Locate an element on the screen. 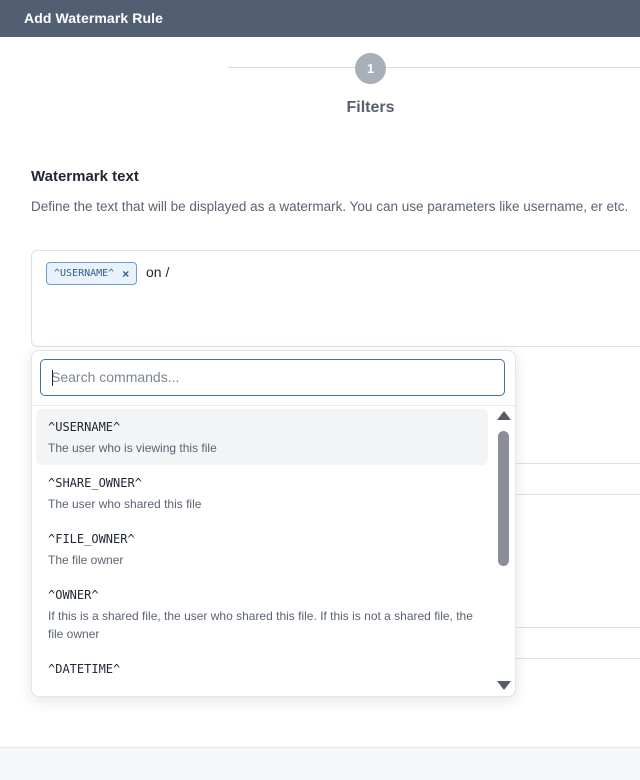 This screenshot has width=640, height=780. command-name: ^SHARE_OWNER^ is located at coordinates (95, 483).